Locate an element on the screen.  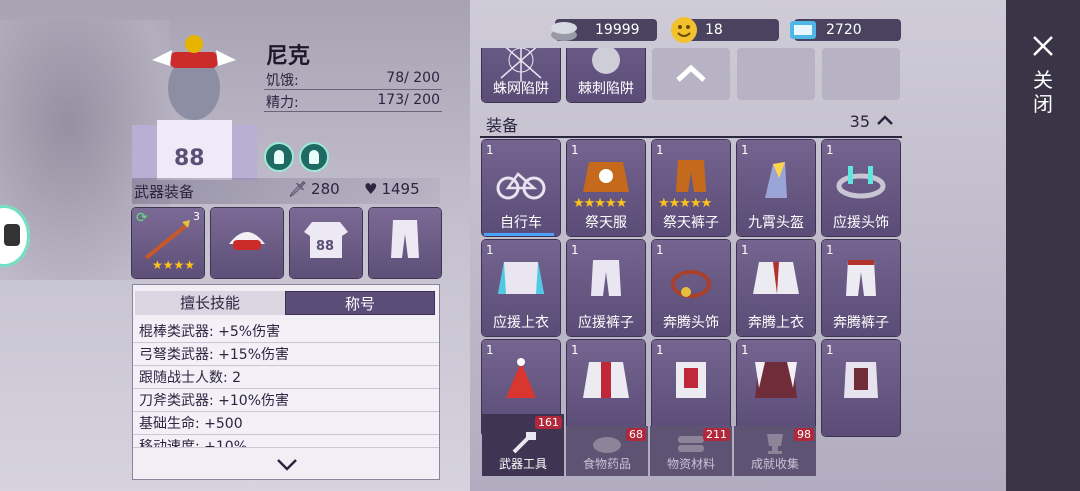
skill-row: 棍棒类武器: +5%伤害 is located at coordinates (286, 332).